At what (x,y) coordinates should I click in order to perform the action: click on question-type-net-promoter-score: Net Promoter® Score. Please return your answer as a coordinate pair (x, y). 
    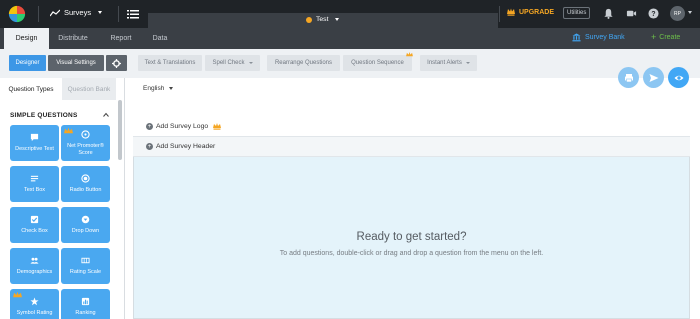
    Looking at the image, I should click on (85, 143).